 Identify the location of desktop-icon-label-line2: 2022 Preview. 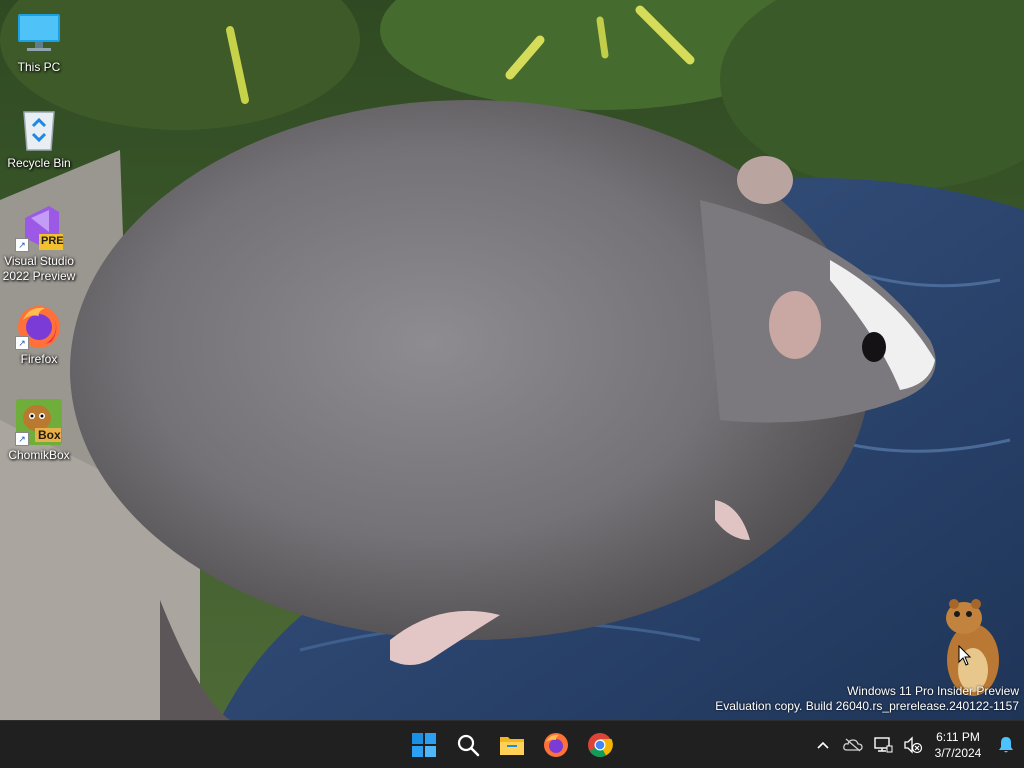
(39, 276).